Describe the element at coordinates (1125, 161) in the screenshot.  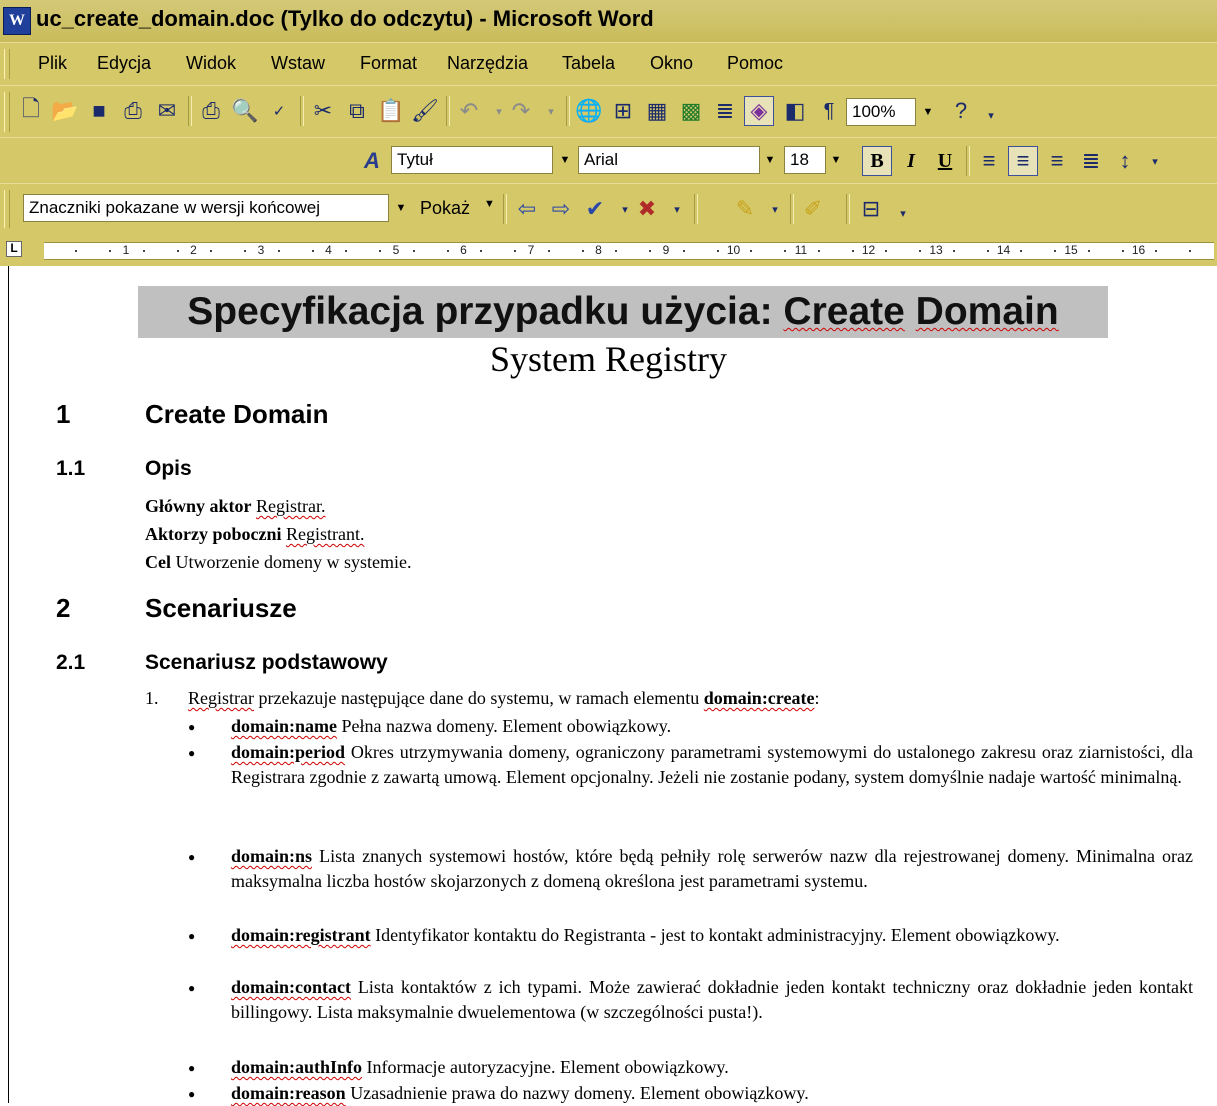
I see `line-spacing-icon: ↕` at that location.